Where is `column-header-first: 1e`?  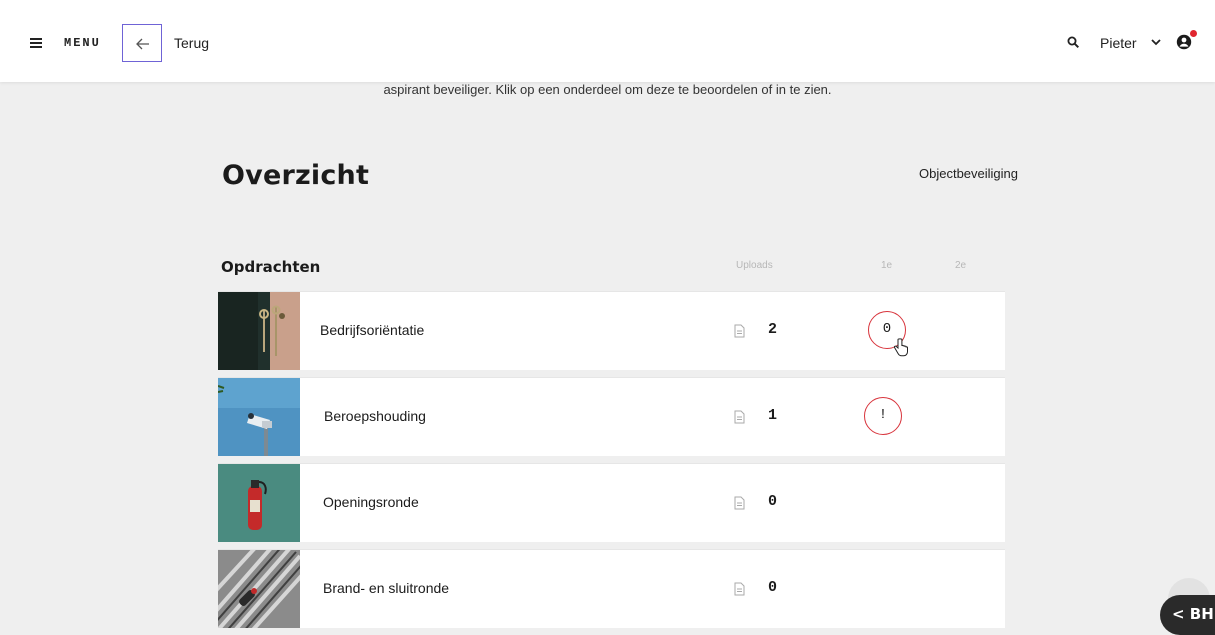 column-header-first: 1e is located at coordinates (887, 265).